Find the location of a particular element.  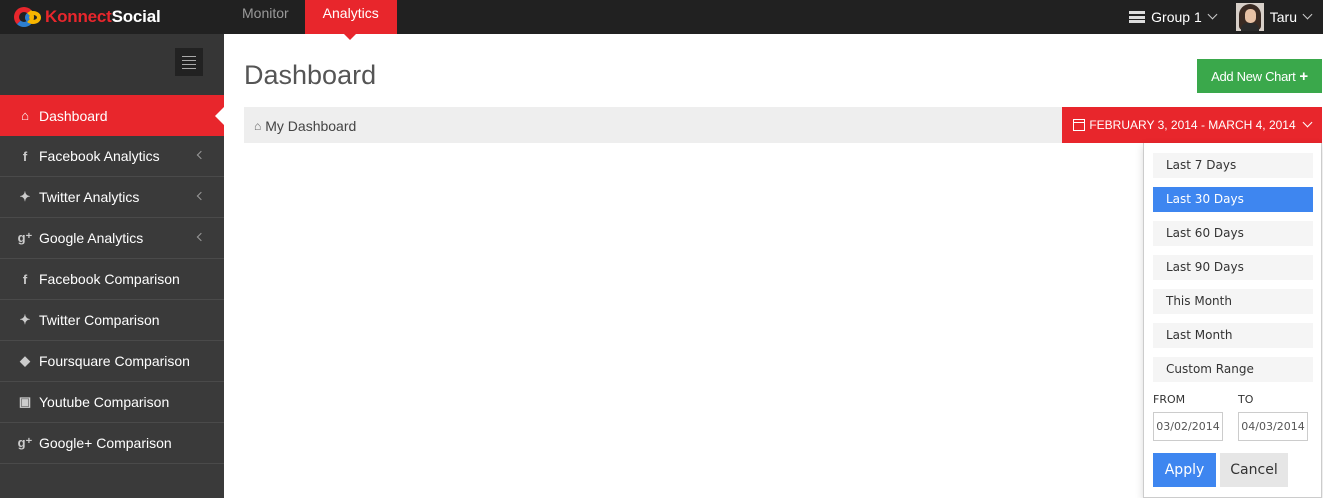

sidebar-item-foursquare-comparison: ◆ Foursquare Comparison is located at coordinates (112, 361).